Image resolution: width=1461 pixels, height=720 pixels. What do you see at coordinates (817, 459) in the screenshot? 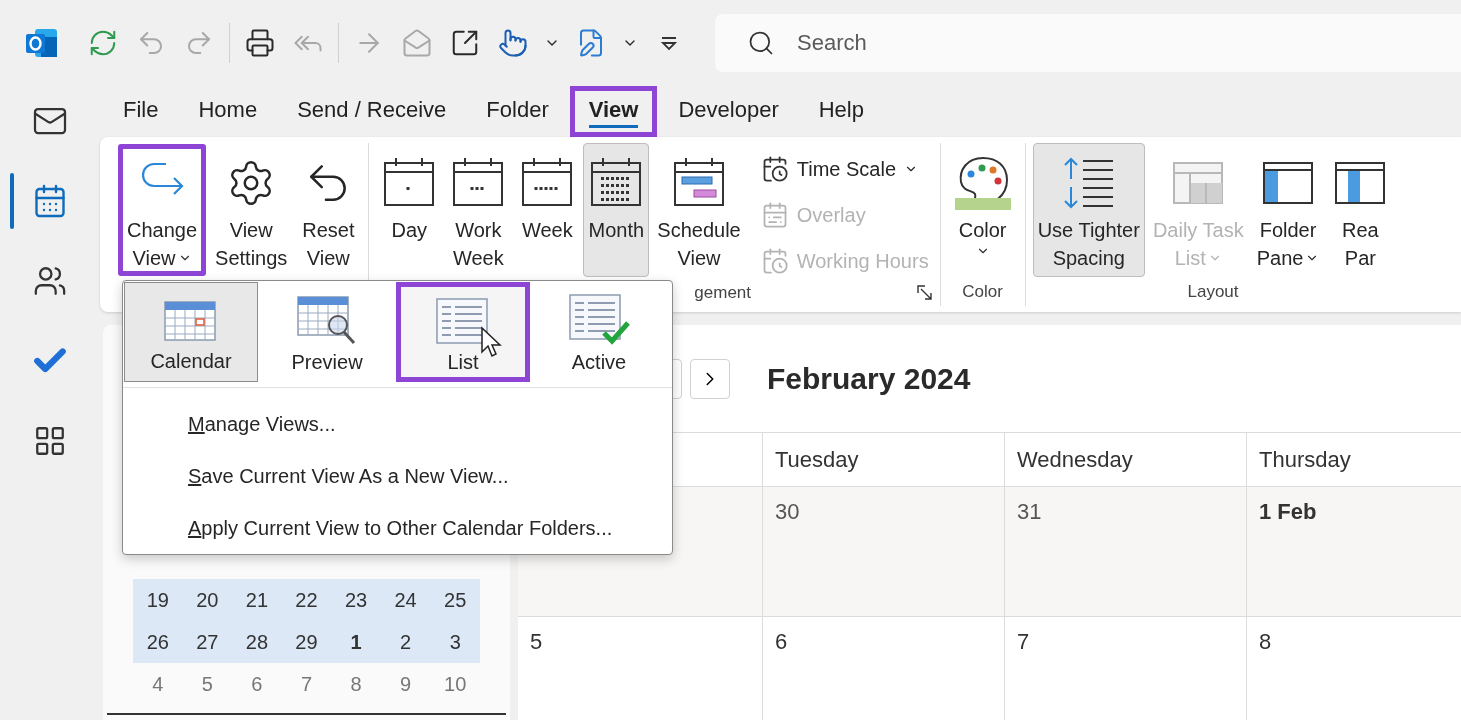
I see `day-header: Tuesday` at bounding box center [817, 459].